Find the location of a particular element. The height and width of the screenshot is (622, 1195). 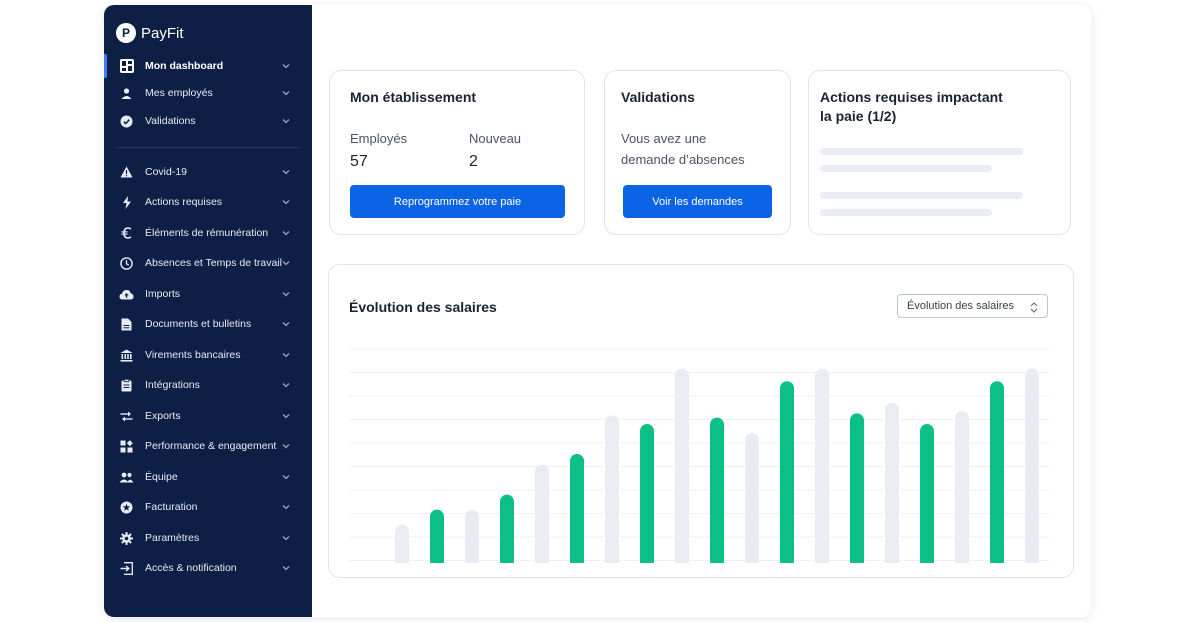

payfit-logo: P PayFit is located at coordinates (150, 33).